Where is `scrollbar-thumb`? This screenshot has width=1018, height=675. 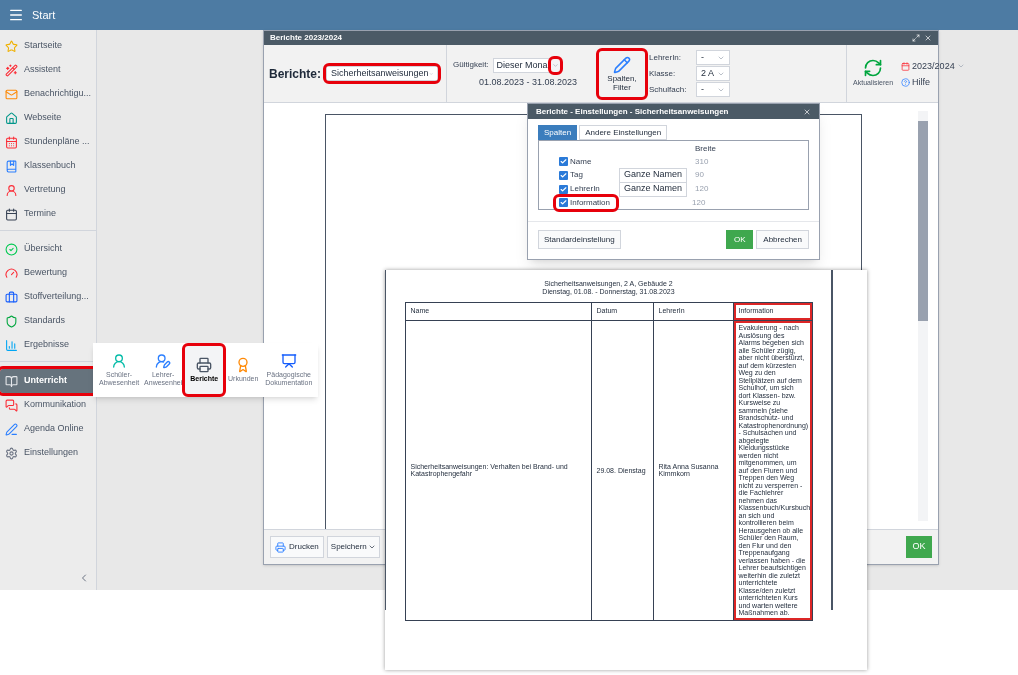 scrollbar-thumb is located at coordinates (923, 221).